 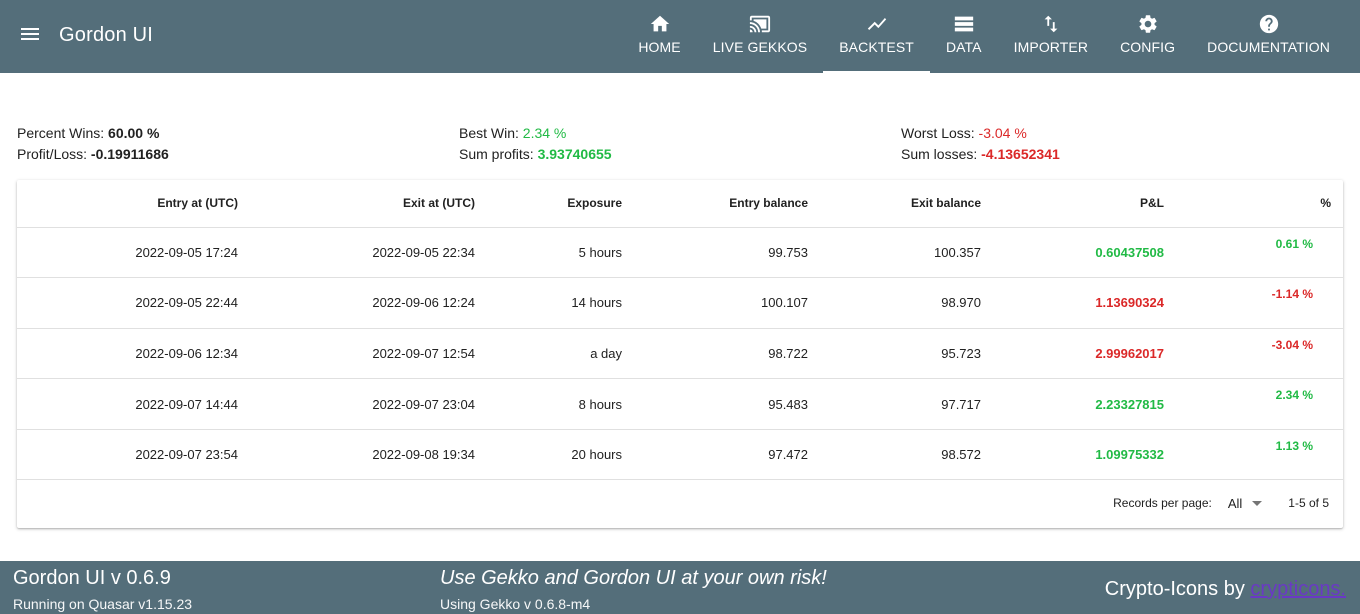 I want to click on nav-importer: IMPORTER, so click(x=1051, y=36).